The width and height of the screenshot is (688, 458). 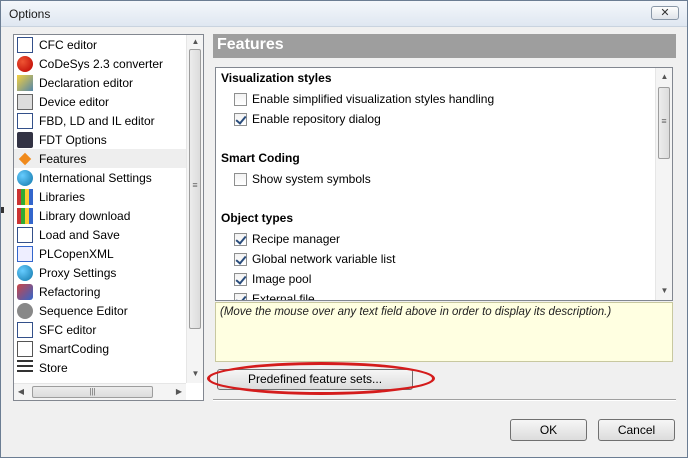 What do you see at coordinates (25, 367) in the screenshot?
I see `store-icon` at bounding box center [25, 367].